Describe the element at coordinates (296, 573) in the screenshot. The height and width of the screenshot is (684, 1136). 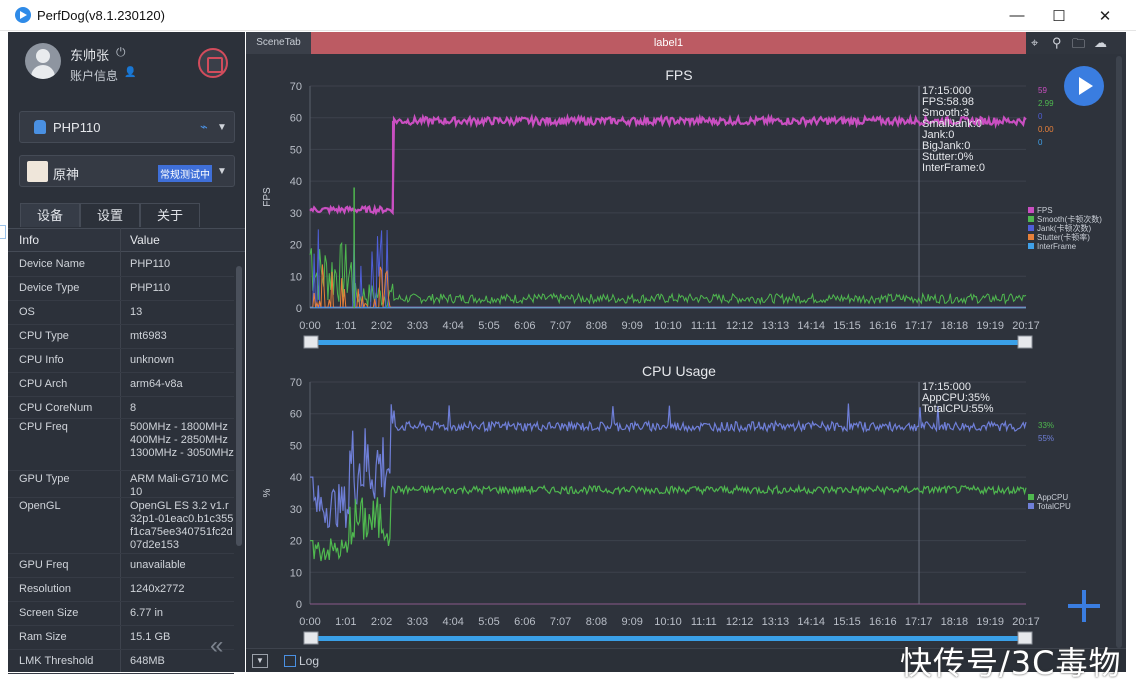
I see `y-tick-label: 10` at that location.